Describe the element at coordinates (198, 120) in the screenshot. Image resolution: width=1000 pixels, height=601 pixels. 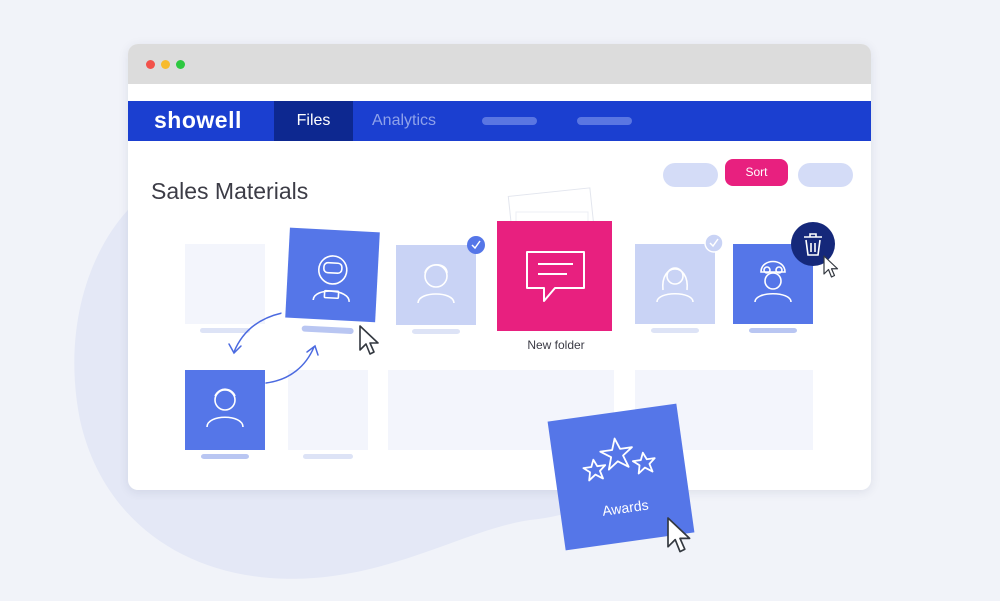
I see `showell-logo: showell` at that location.